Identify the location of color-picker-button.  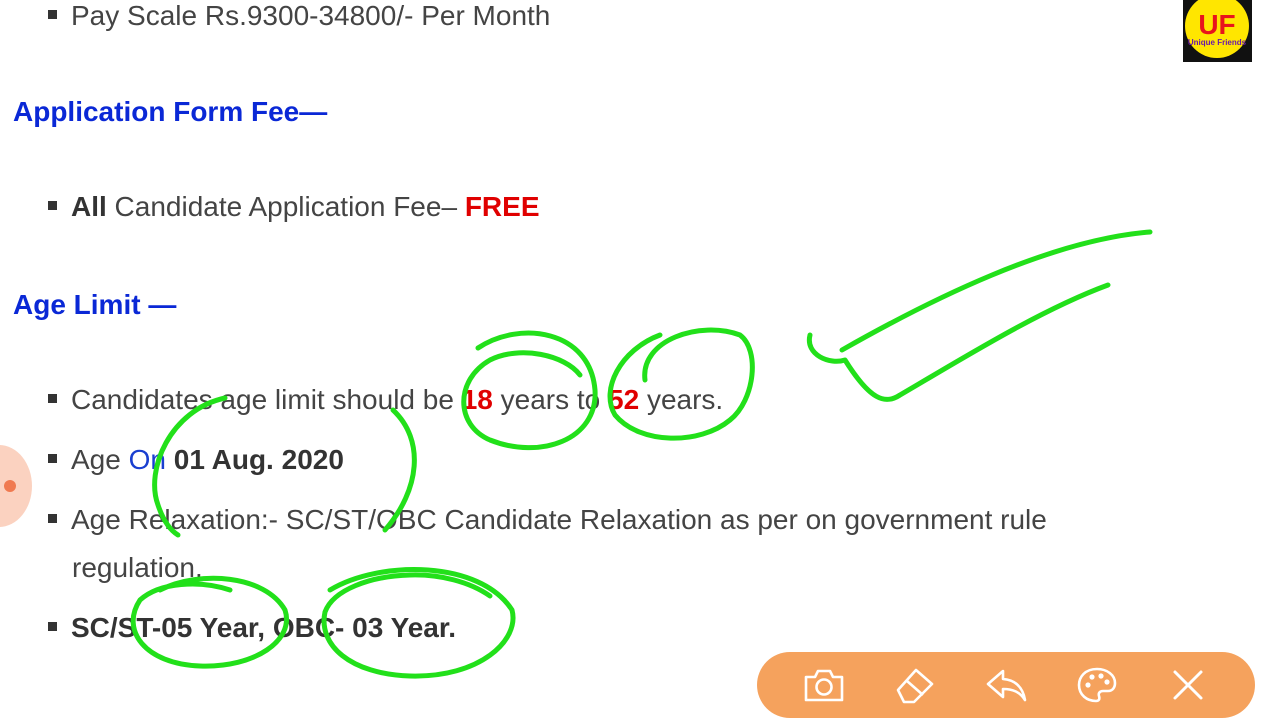
(1097, 685).